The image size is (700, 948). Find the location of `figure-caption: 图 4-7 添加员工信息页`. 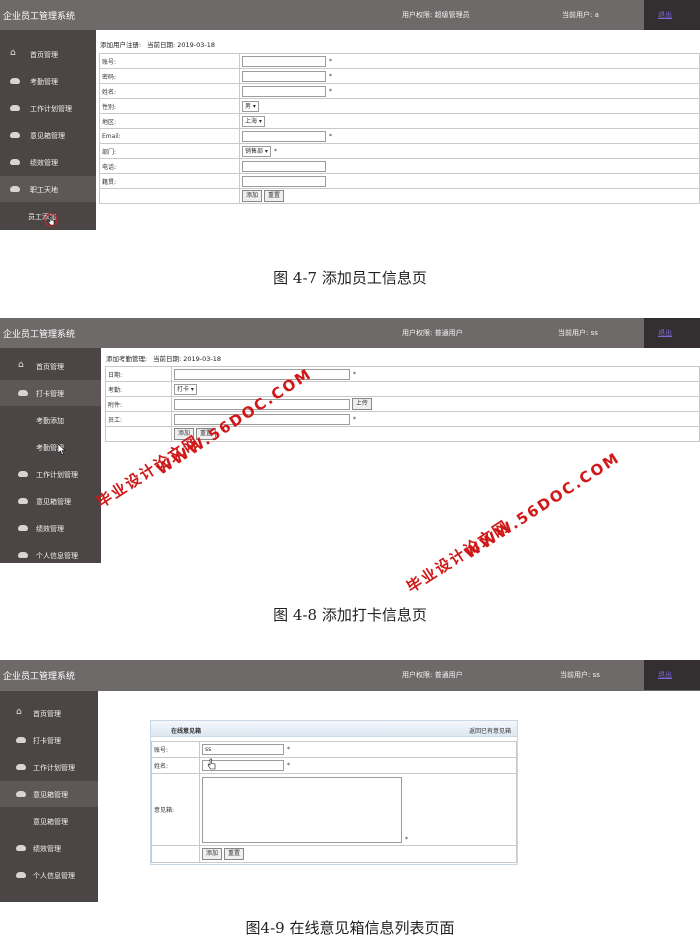

figure-caption: 图 4-7 添加员工信息页 is located at coordinates (350, 278).